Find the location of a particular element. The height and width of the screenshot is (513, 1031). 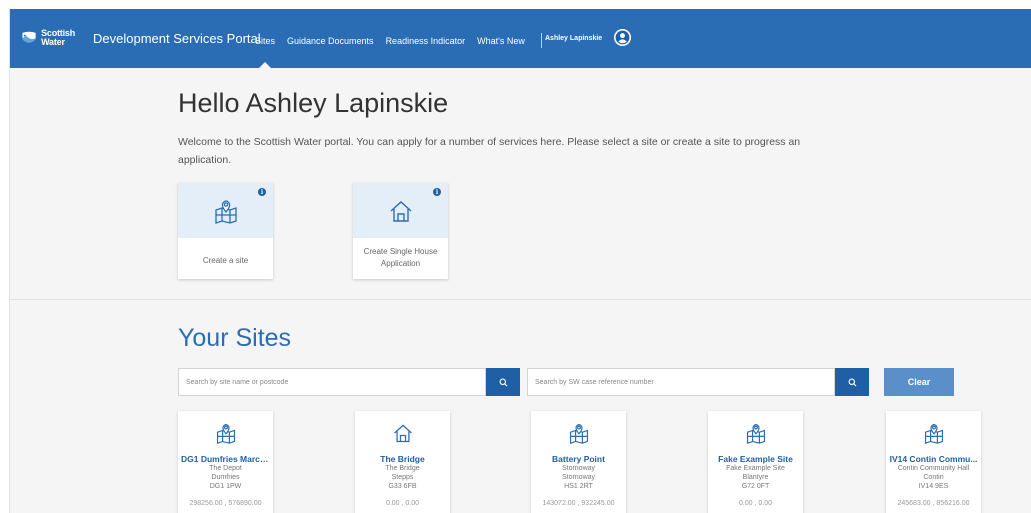

site-town: Stornoway is located at coordinates (578, 477).